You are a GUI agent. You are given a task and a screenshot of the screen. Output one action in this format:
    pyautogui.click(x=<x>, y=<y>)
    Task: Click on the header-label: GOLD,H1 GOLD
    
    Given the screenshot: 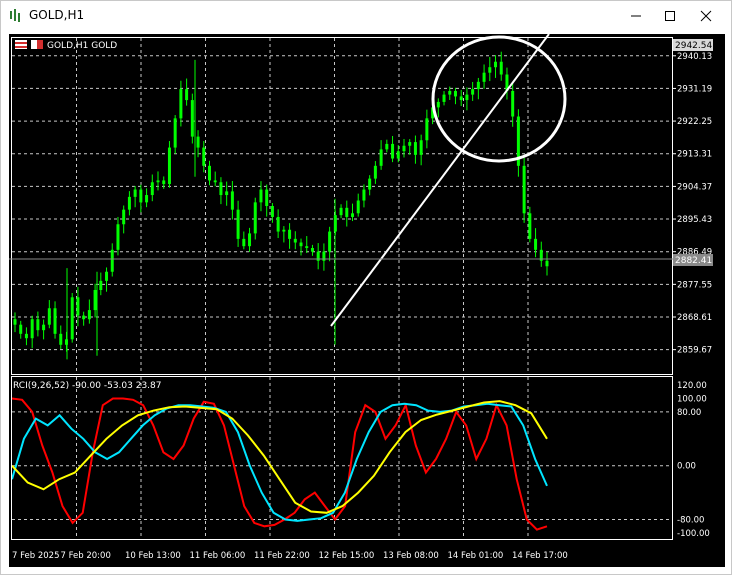 What is the action you would take?
    pyautogui.click(x=66, y=45)
    